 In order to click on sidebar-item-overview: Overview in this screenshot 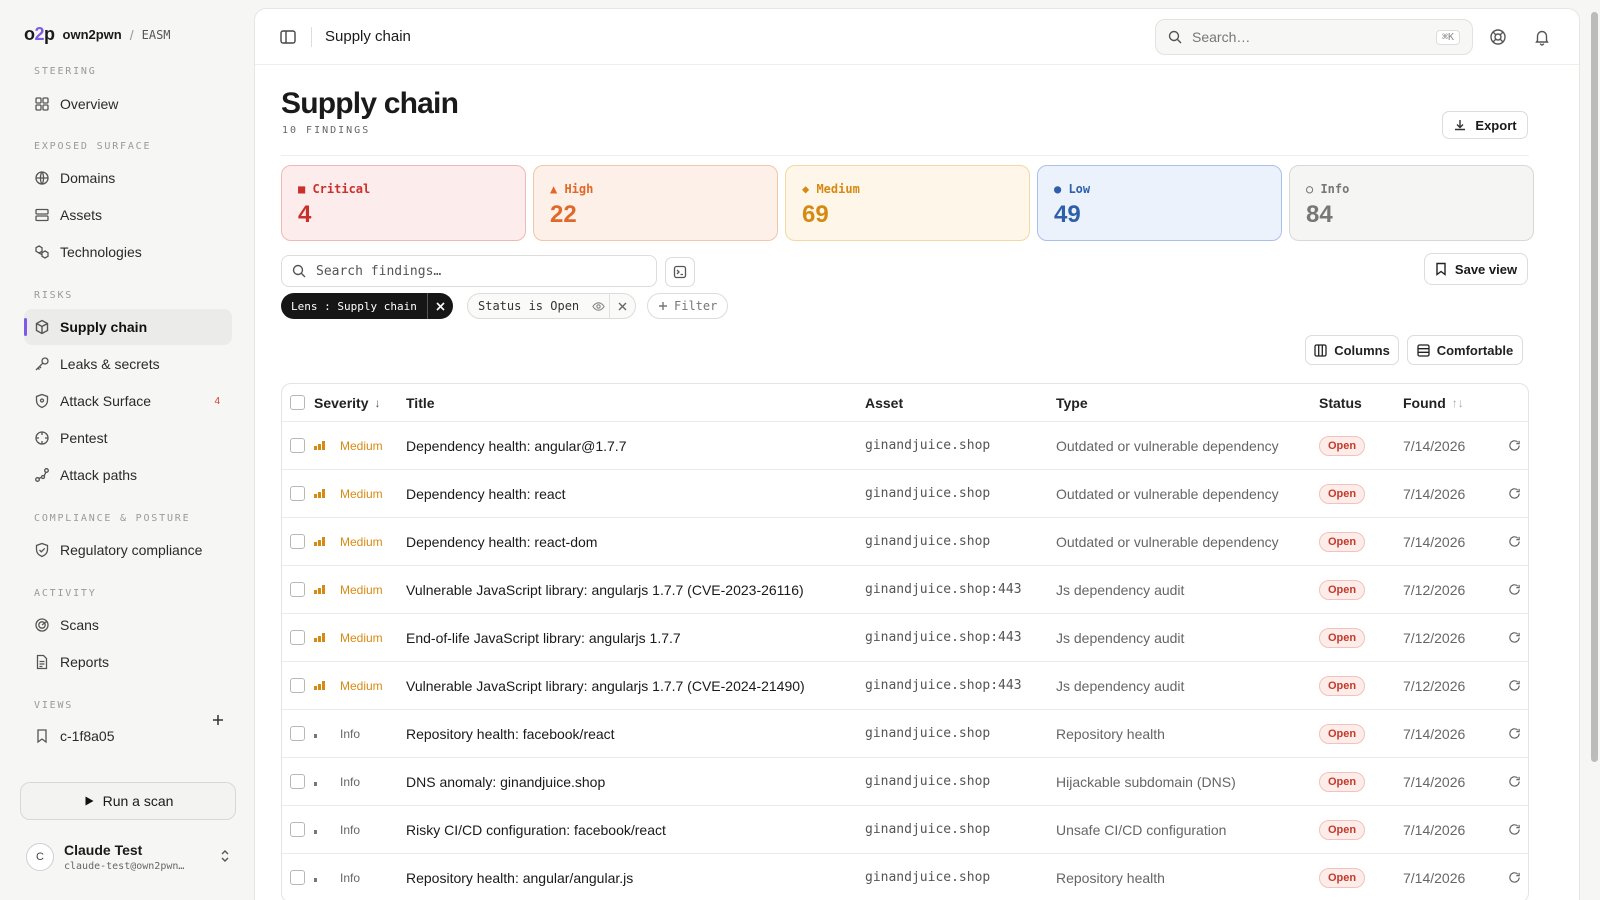, I will do `click(128, 104)`.